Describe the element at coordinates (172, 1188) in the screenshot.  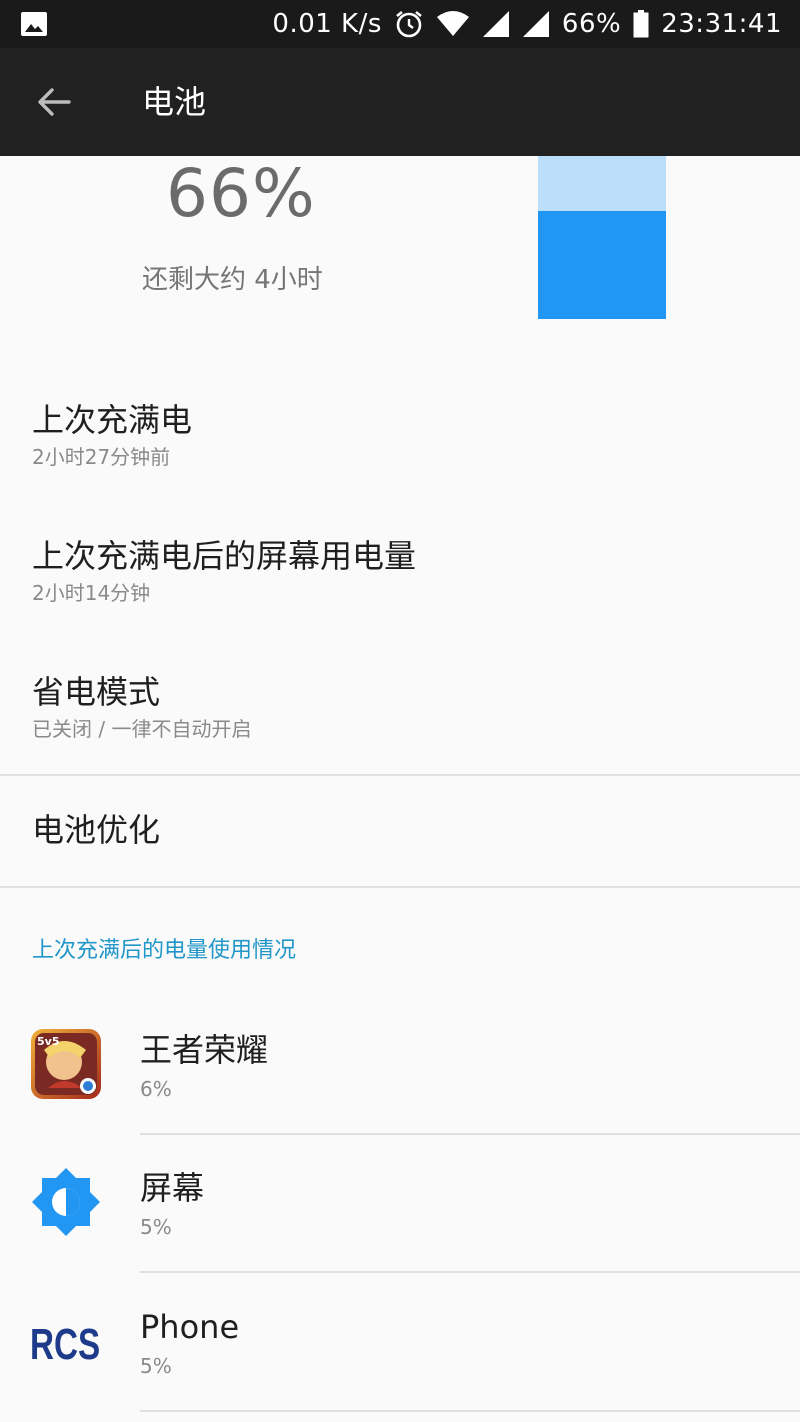
I see `app-name: 屏幕` at that location.